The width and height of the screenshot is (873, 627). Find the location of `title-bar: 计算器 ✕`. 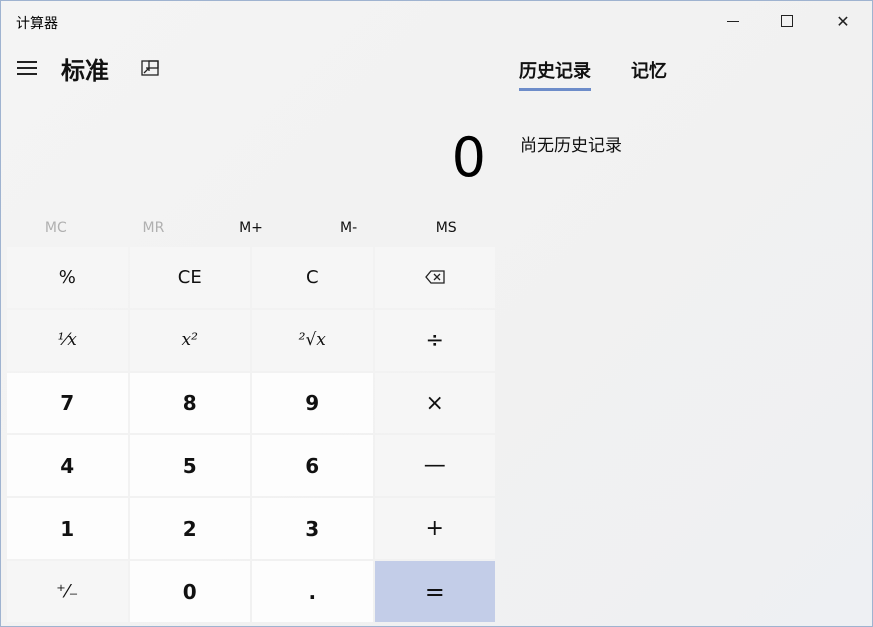

title-bar: 计算器 ✕ is located at coordinates (436, 21).